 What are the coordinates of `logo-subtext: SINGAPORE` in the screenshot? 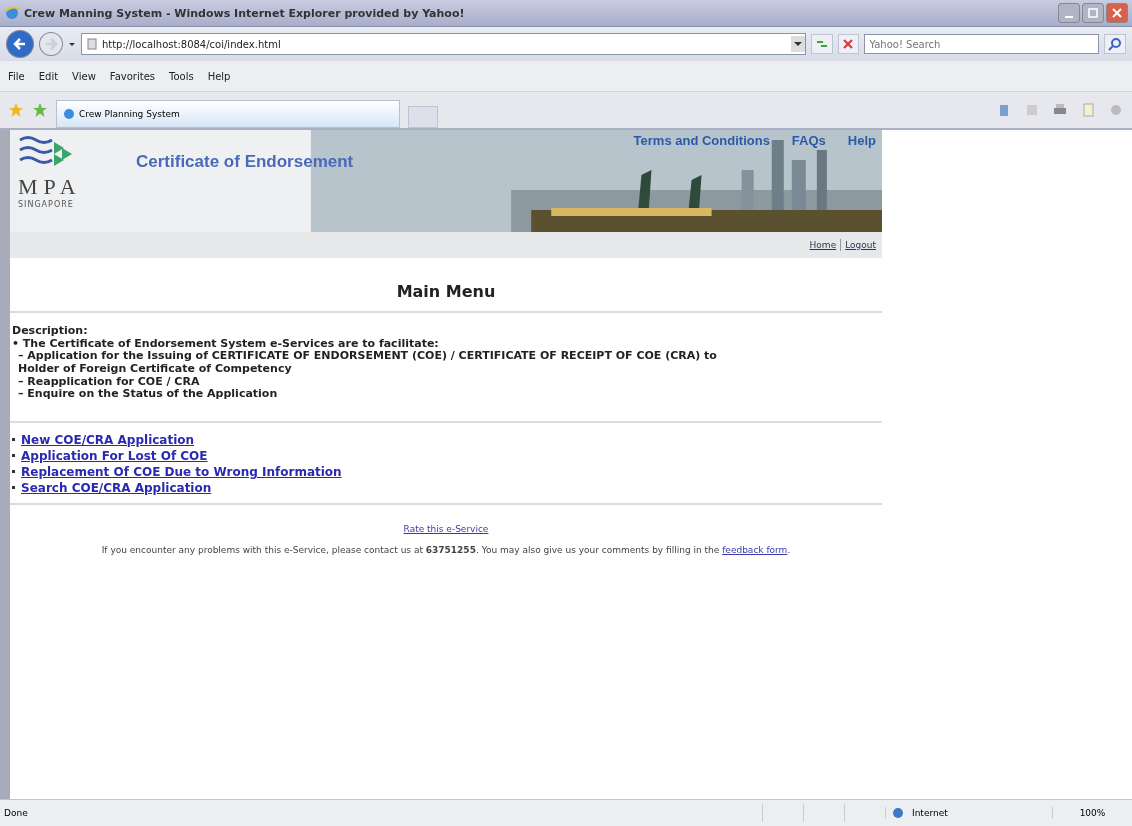 It's located at (46, 204).